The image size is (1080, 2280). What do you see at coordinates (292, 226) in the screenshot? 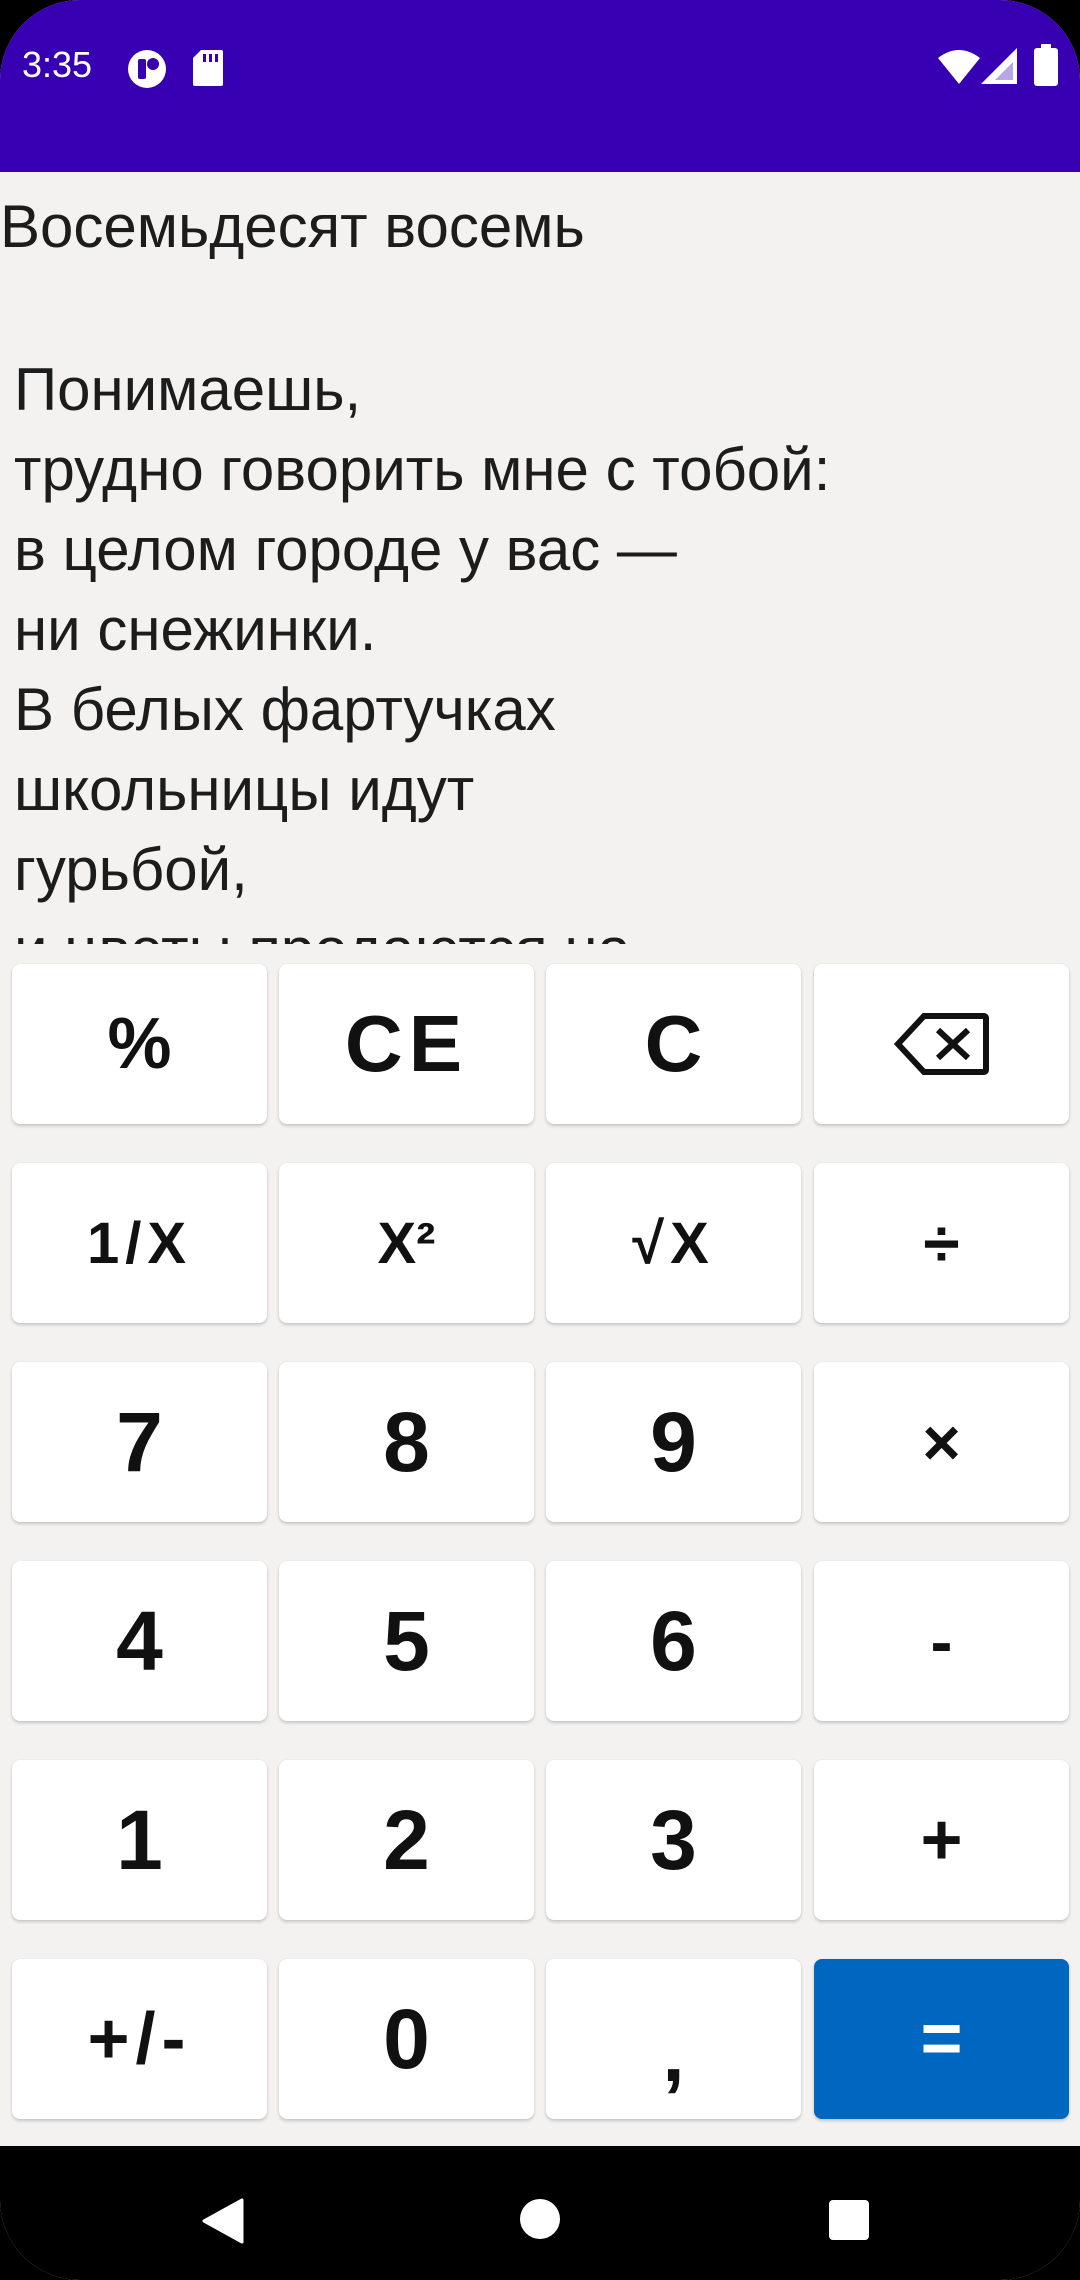
I see `number-in-words-title: Восемьдесят восемь` at bounding box center [292, 226].